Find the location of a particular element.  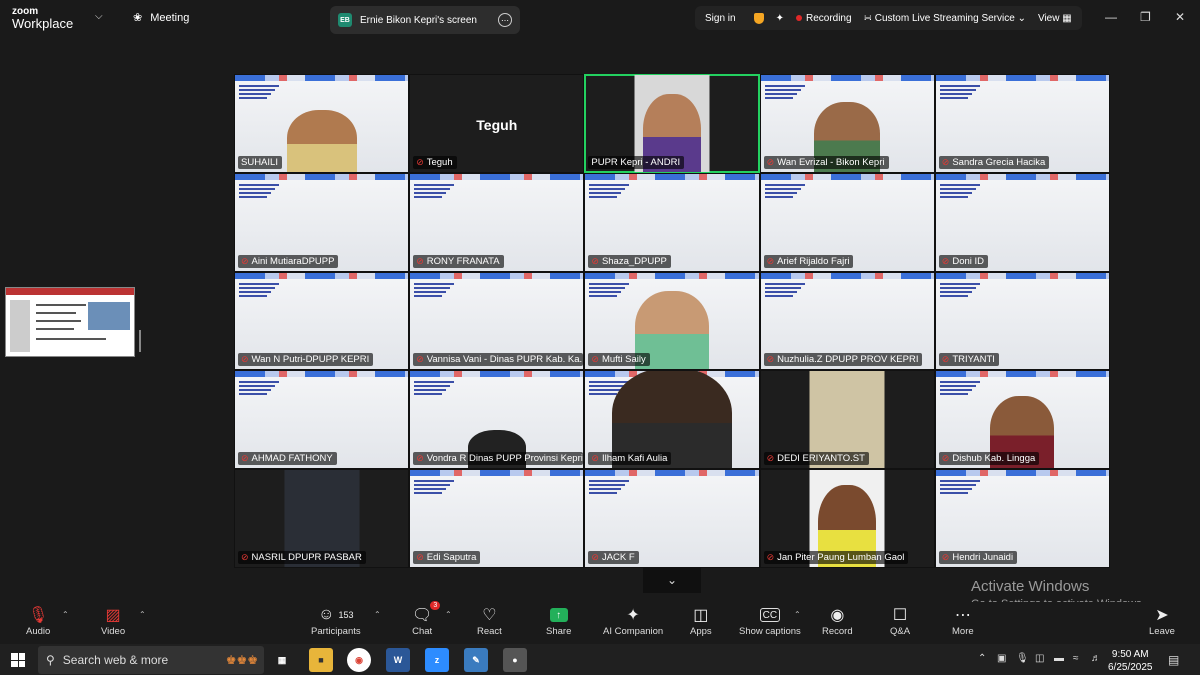

participant-tile: ⊘ Vondra R Dinas PUPP Provinsi Kepri is located at coordinates (497, 420).